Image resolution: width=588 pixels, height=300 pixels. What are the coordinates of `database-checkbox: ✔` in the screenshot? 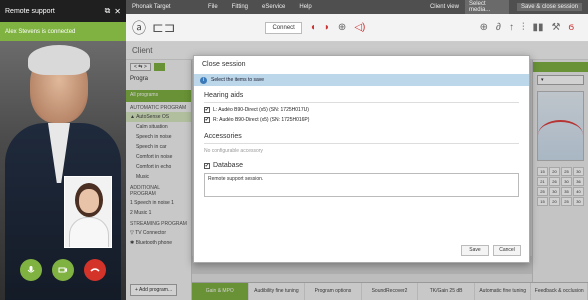 It's located at (207, 165).